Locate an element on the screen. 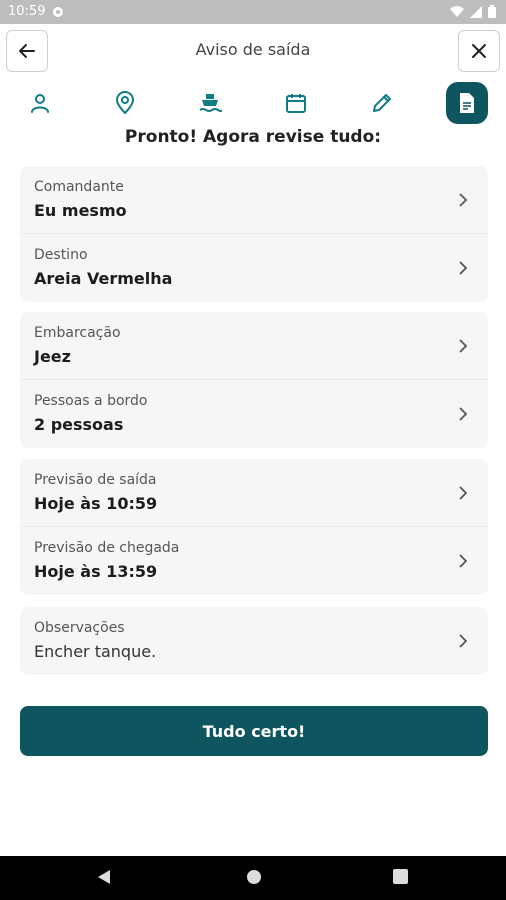 This screenshot has height=900, width=506. row-label: Embarcação is located at coordinates (77, 333).